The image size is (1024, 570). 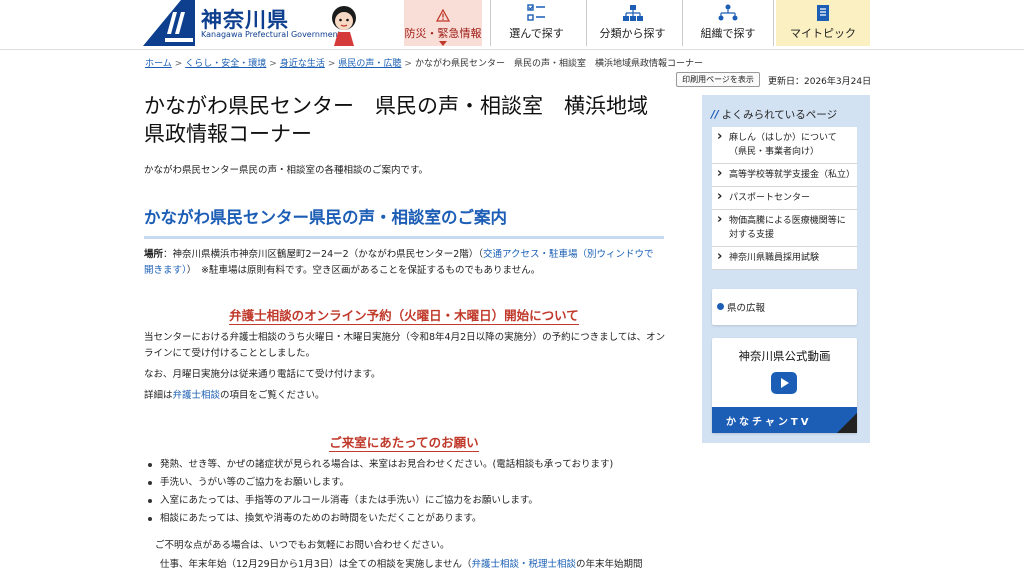 I want to click on sidebar-item-passport-center: パスポートセンター, so click(x=784, y=198).